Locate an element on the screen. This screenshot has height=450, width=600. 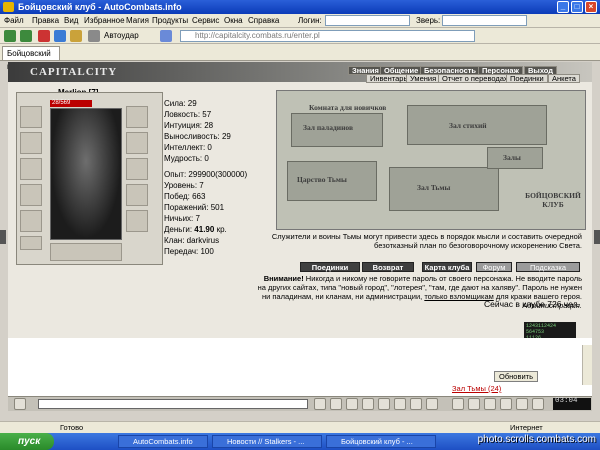
friends-icon is located at coordinates (490, 404).